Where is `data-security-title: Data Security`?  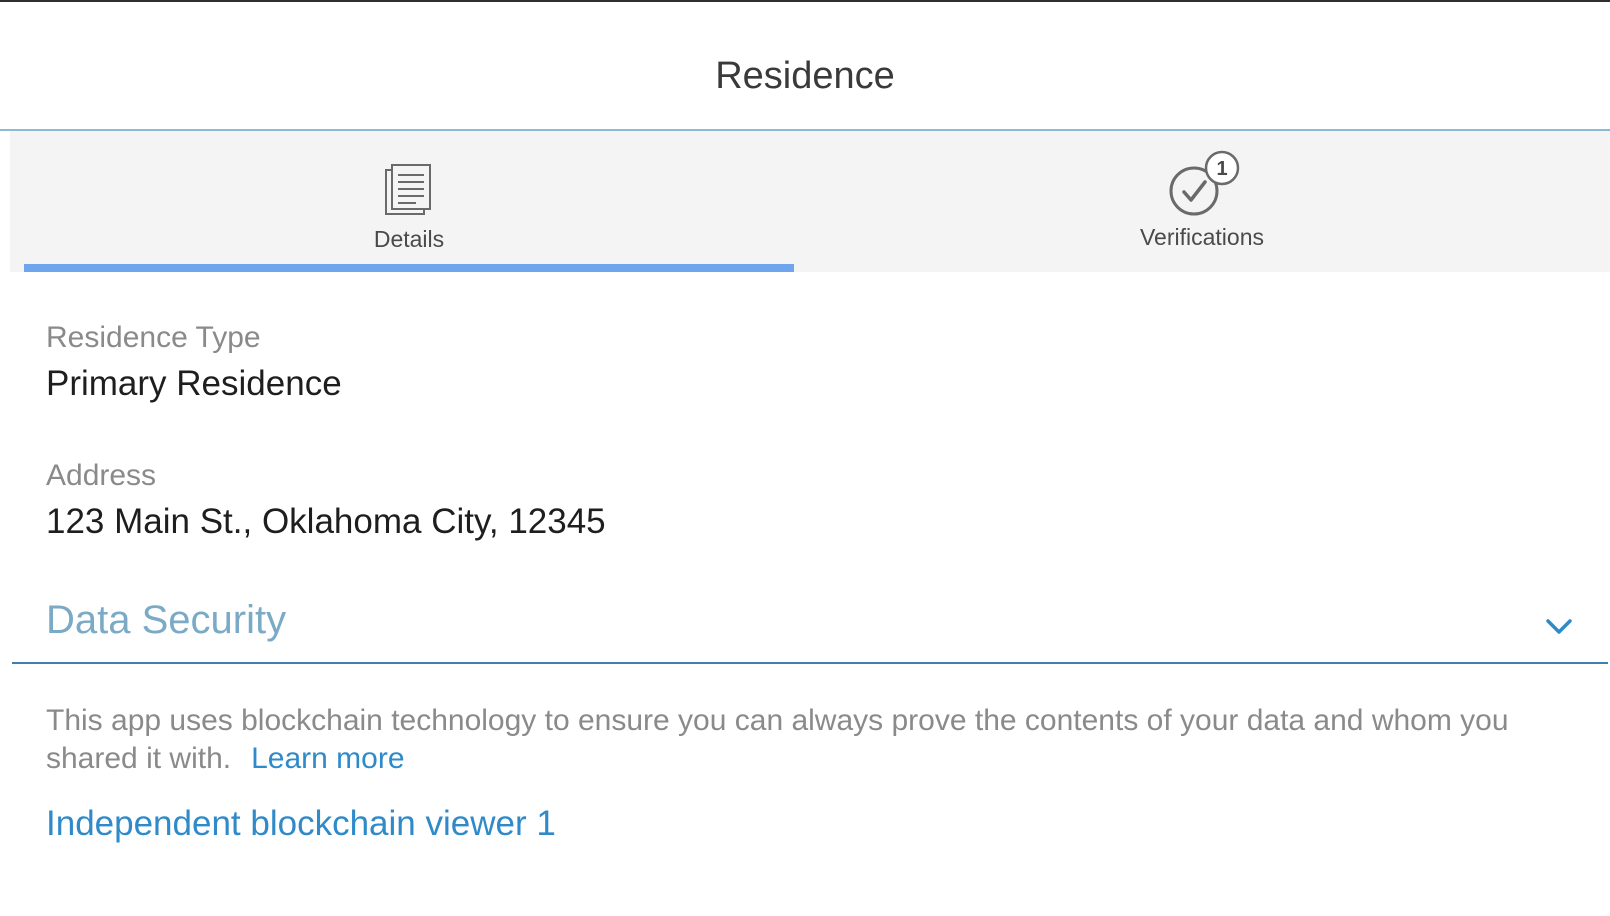
data-security-title: Data Security is located at coordinates (166, 620).